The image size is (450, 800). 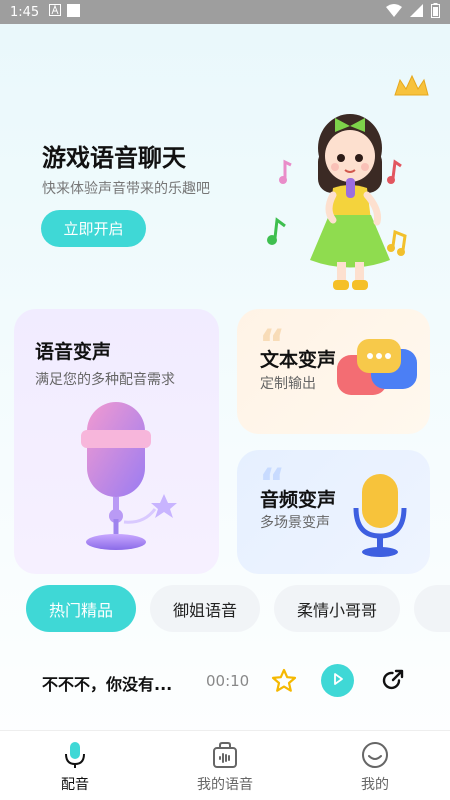 What do you see at coordinates (298, 360) in the screenshot?
I see `text-change-title: 文本变声` at bounding box center [298, 360].